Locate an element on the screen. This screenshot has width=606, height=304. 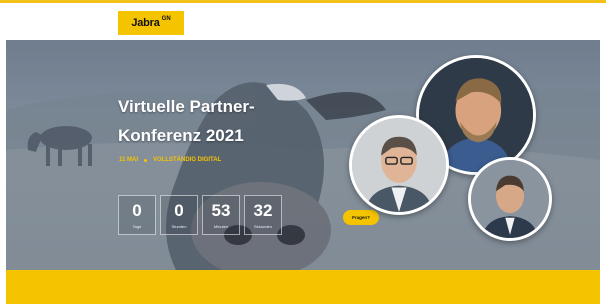
logo-sup: GN is located at coordinates (166, 19).